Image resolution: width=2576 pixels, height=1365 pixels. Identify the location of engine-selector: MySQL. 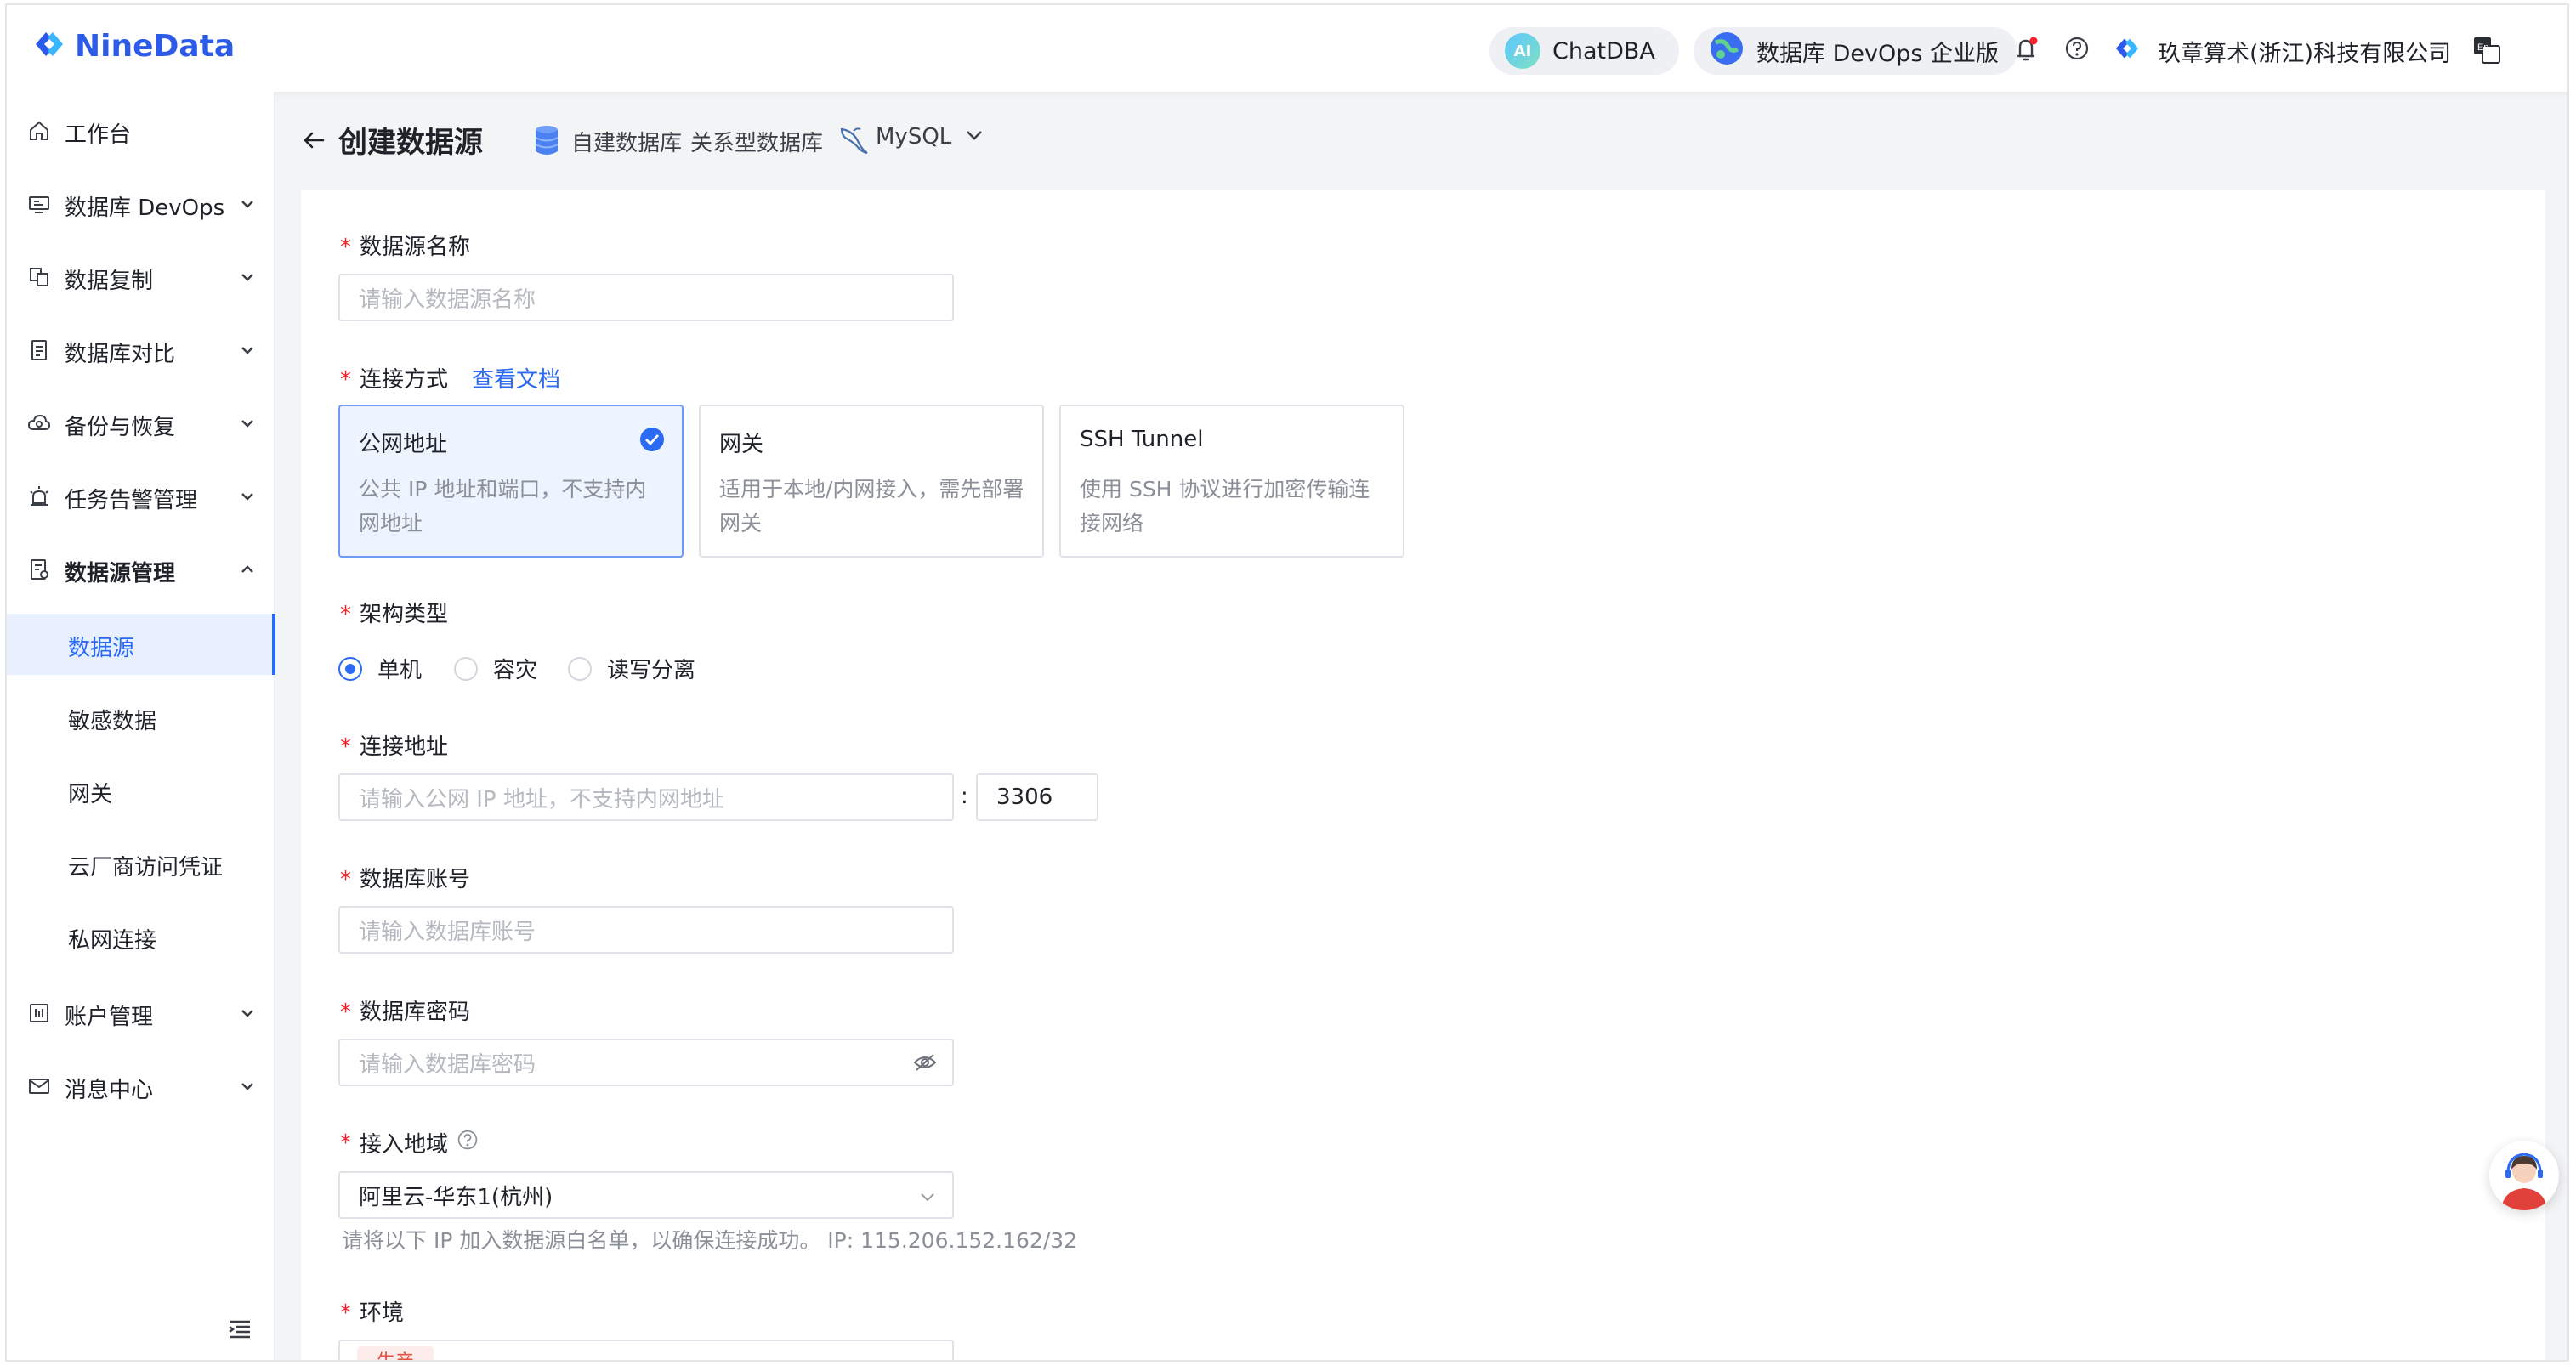
(931, 137).